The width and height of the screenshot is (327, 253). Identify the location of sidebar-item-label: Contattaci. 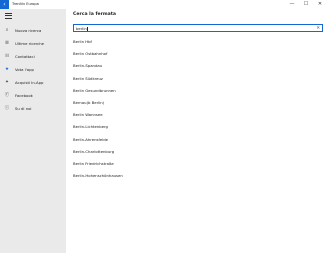
(25, 56).